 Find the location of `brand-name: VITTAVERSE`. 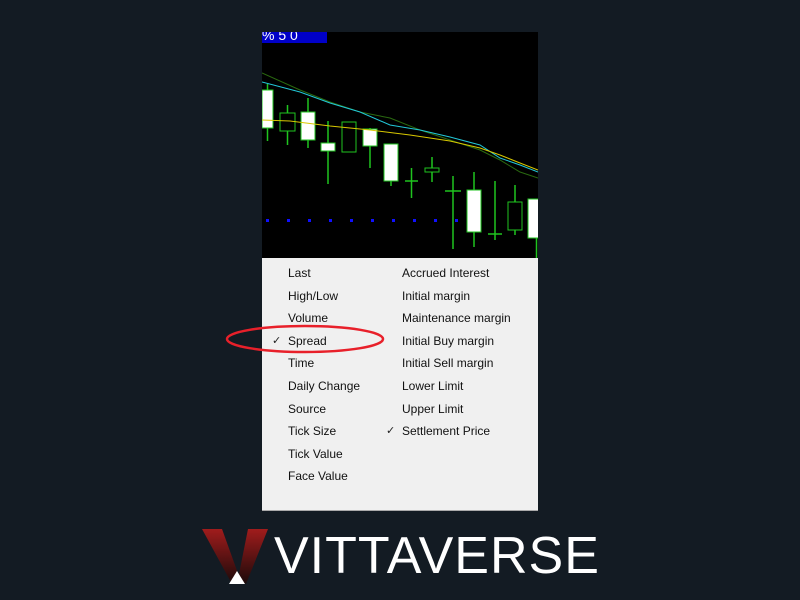

brand-name: VITTAVERSE is located at coordinates (437, 556).